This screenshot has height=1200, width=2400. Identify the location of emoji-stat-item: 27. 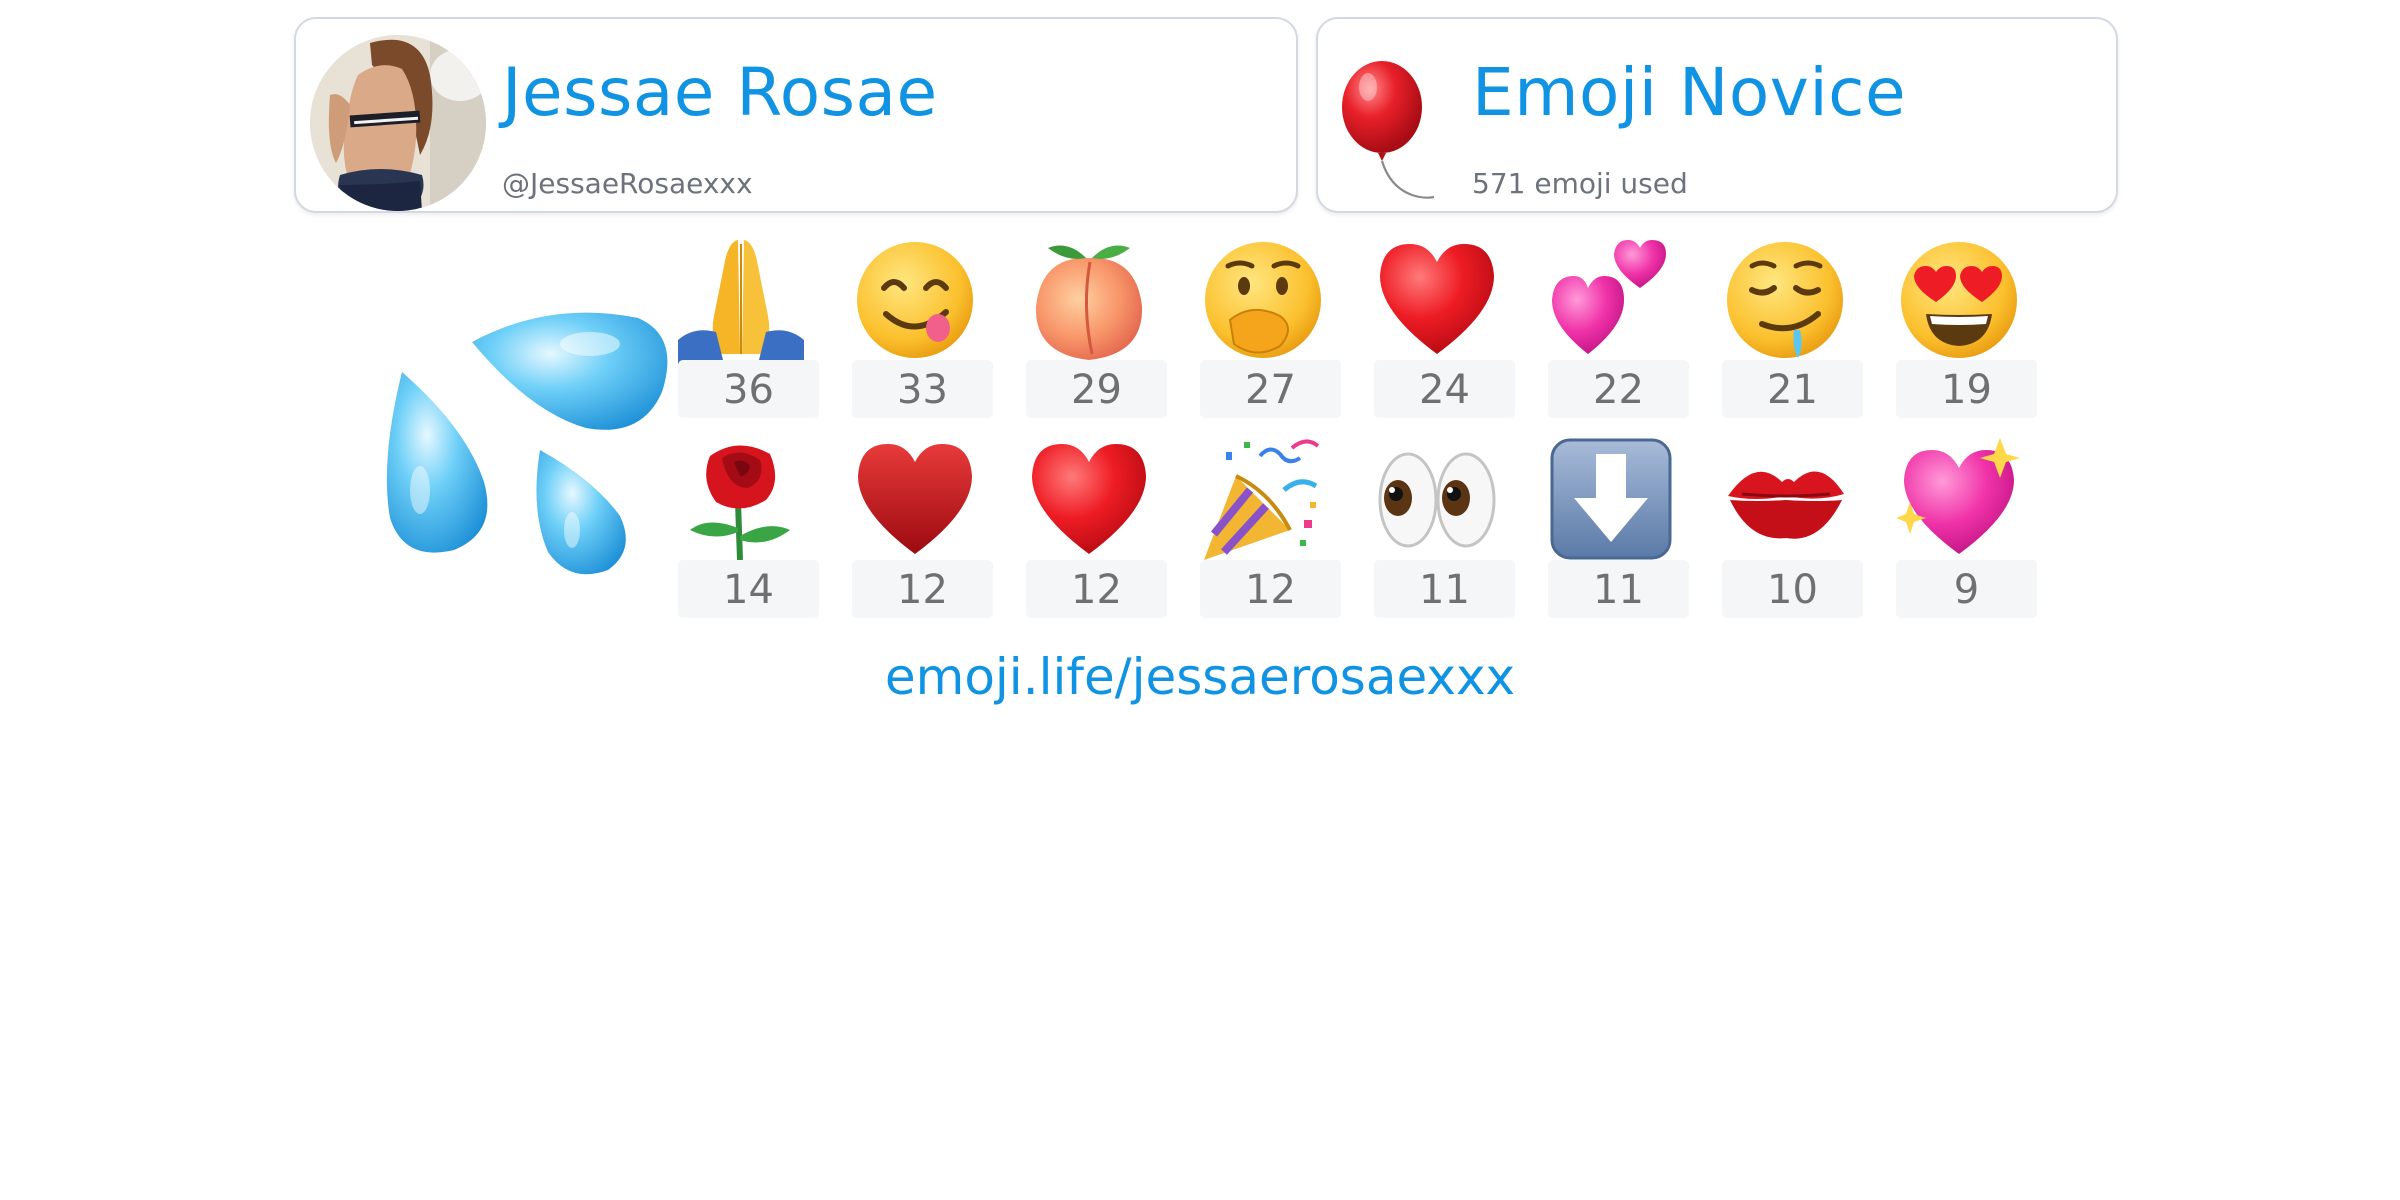
(1272, 329).